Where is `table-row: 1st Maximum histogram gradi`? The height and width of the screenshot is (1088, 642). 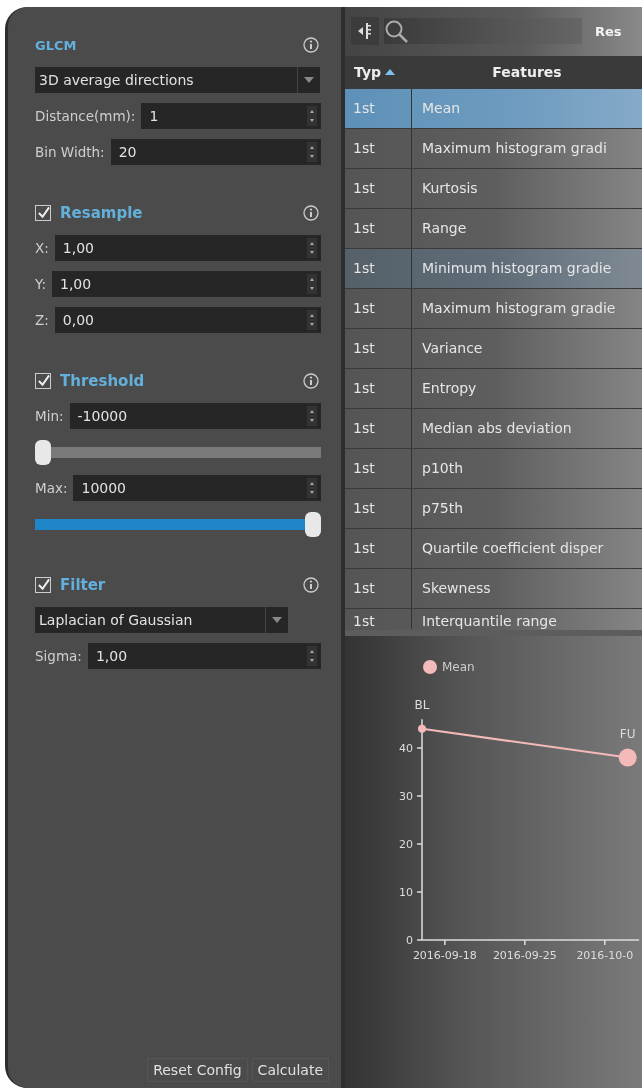 table-row: 1st Maximum histogram gradi is located at coordinates (493, 148).